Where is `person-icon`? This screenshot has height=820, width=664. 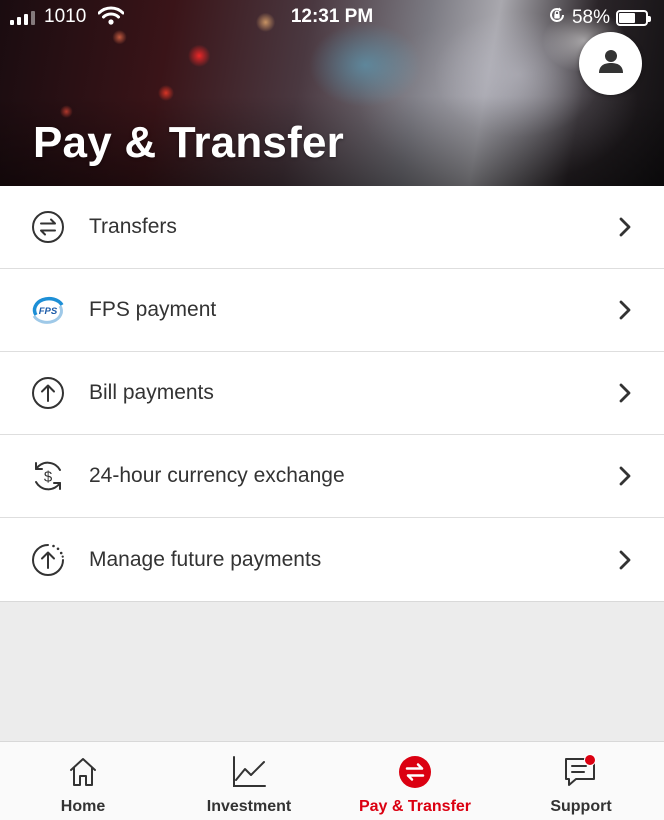
person-icon is located at coordinates (611, 63).